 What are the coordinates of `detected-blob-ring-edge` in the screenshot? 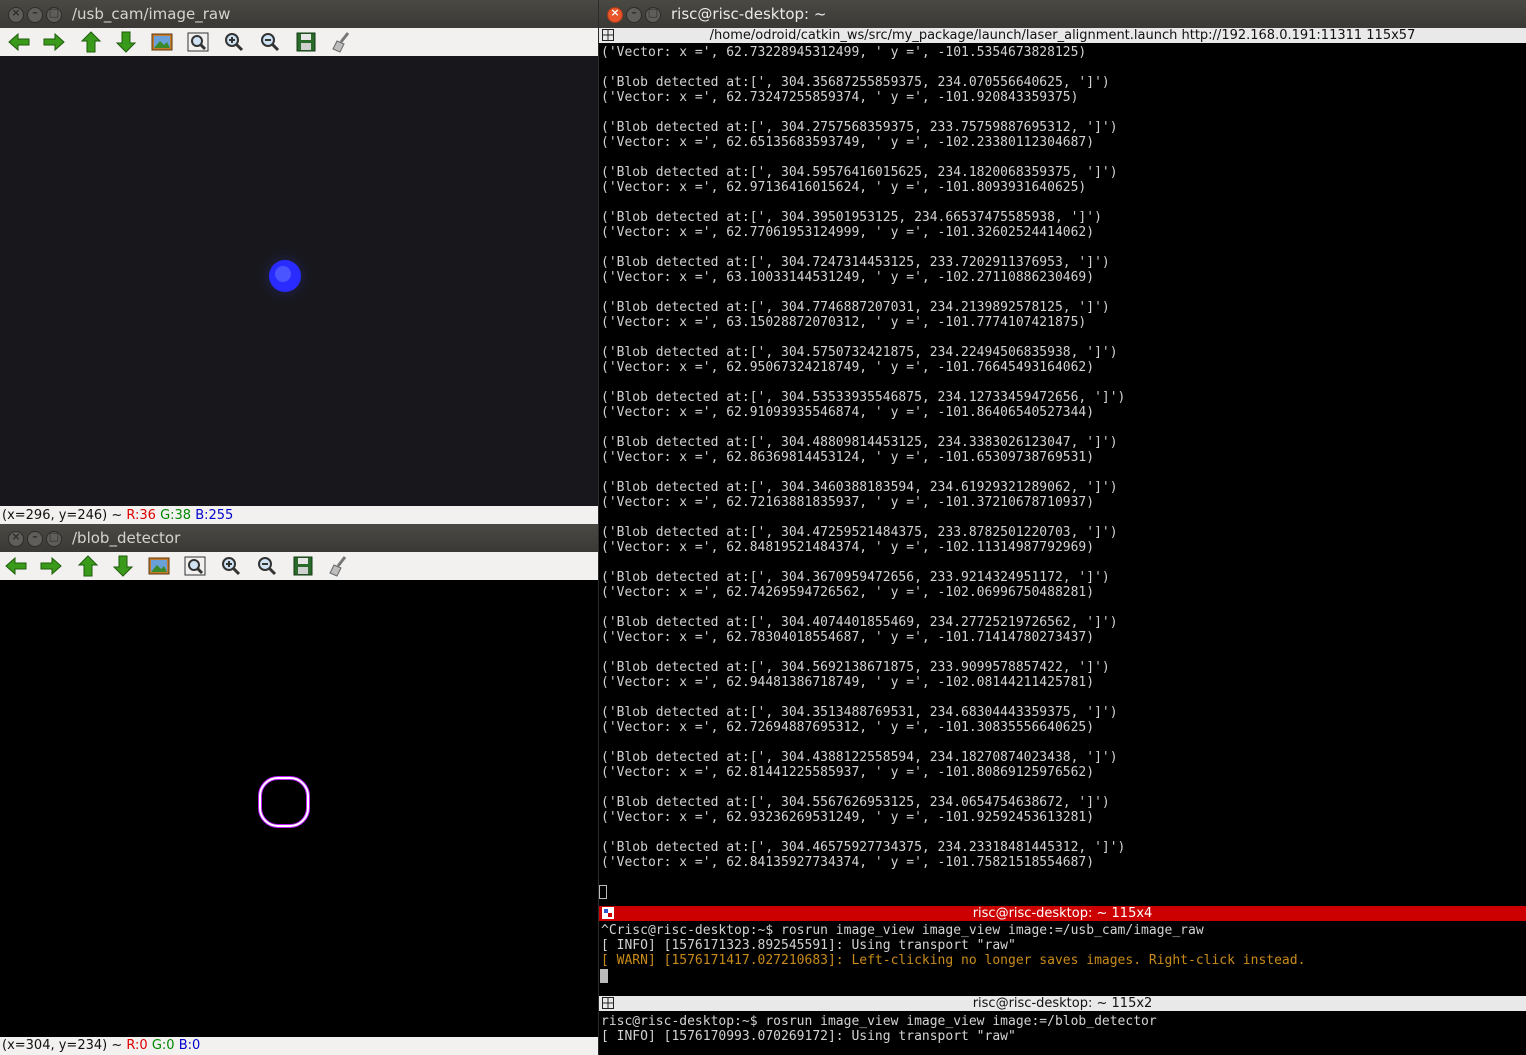 It's located at (284, 802).